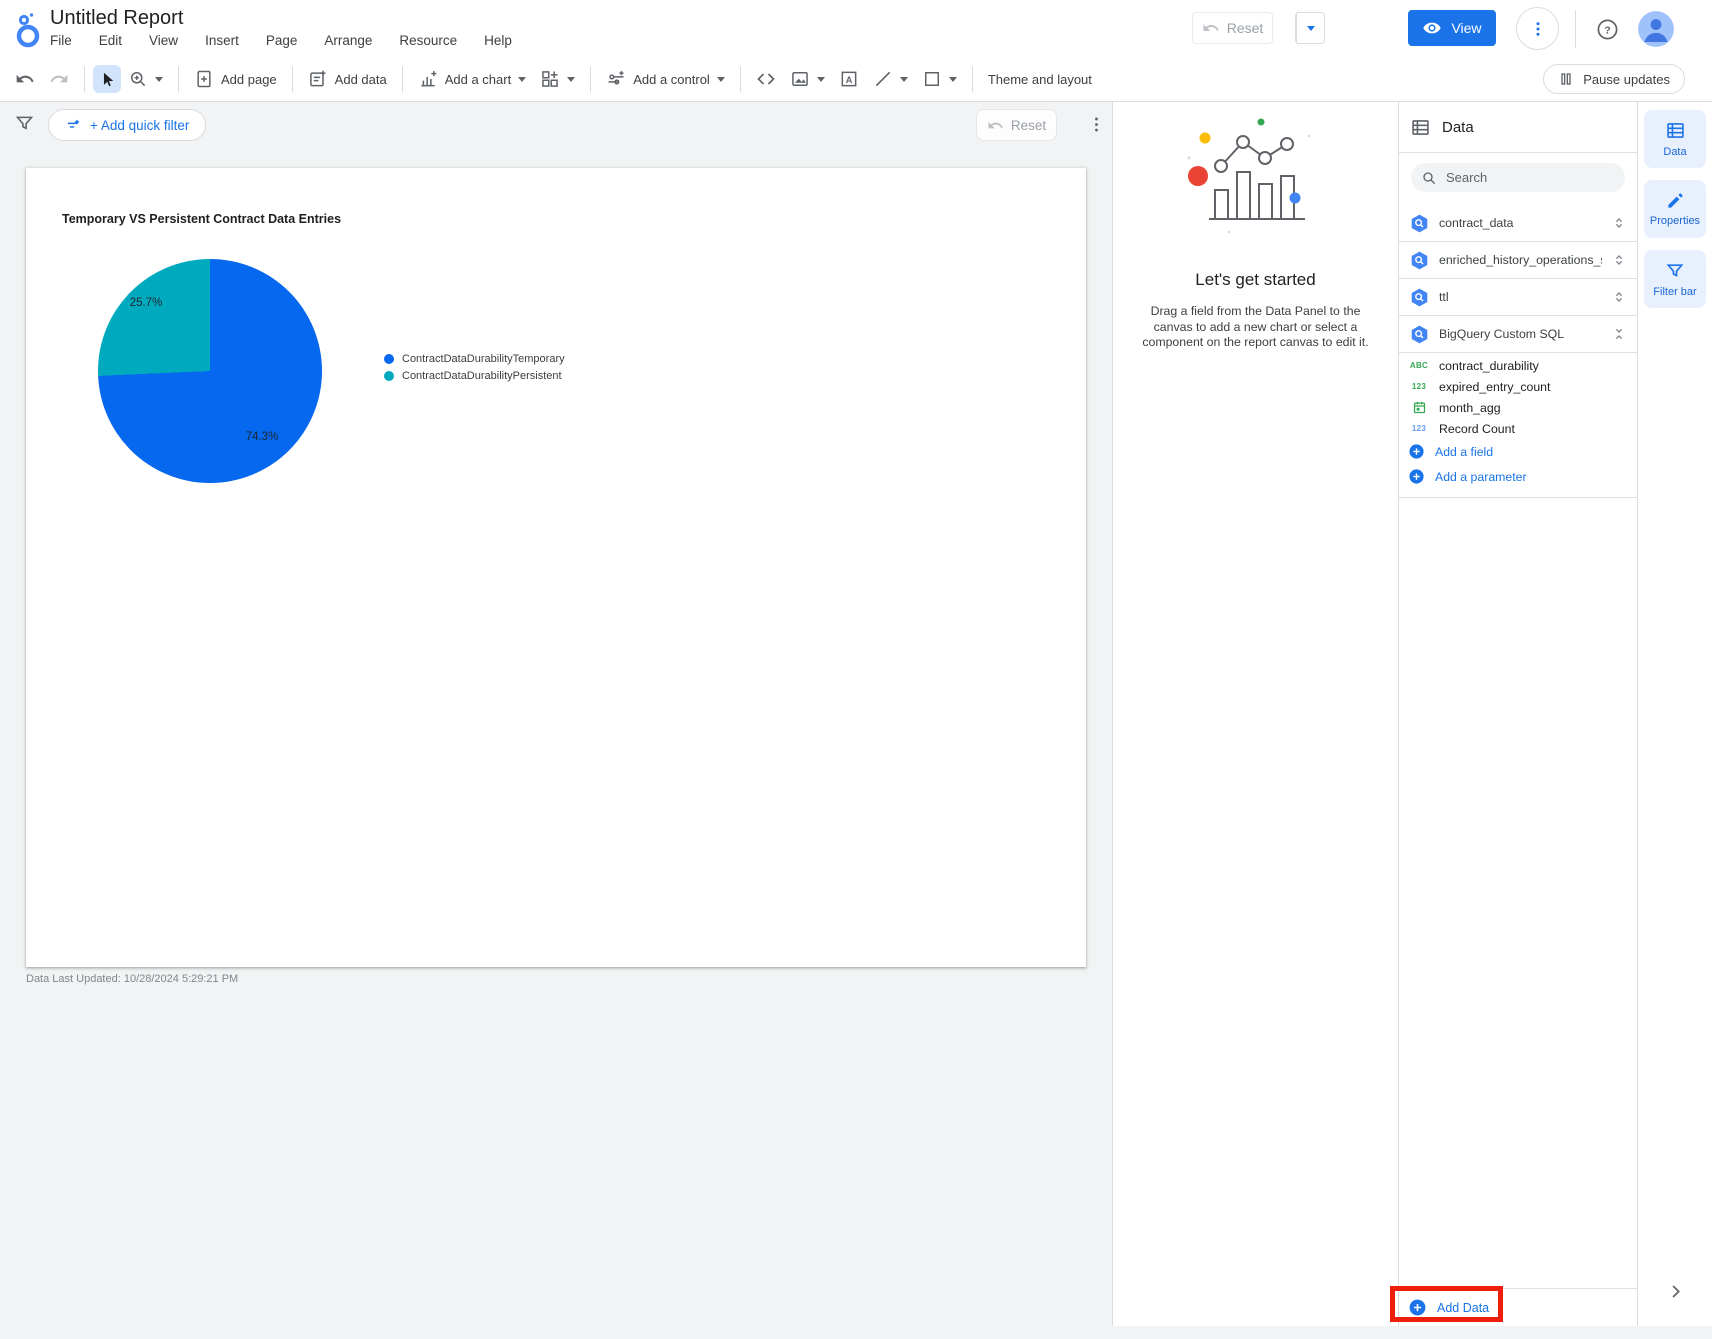 The height and width of the screenshot is (1339, 1712). I want to click on community-visualizations-button, so click(557, 79).